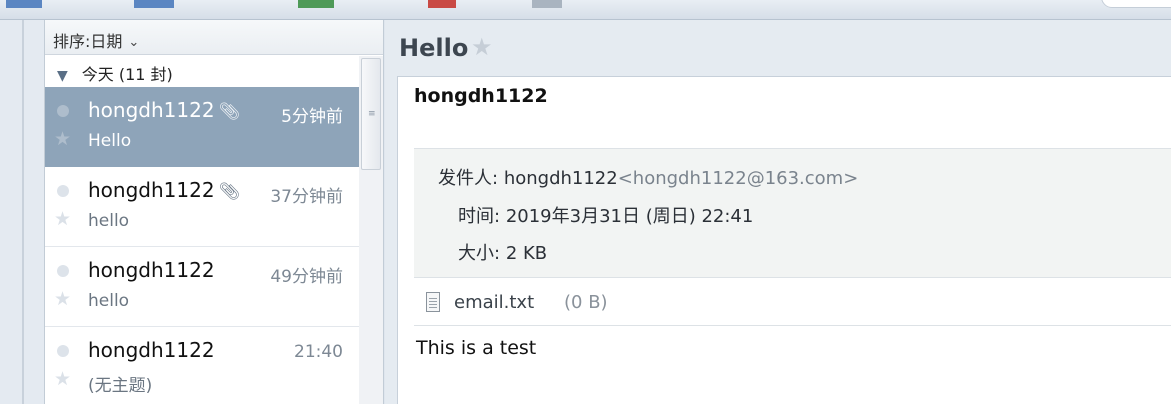  I want to click on message-time: 49分钟前, so click(306, 277).